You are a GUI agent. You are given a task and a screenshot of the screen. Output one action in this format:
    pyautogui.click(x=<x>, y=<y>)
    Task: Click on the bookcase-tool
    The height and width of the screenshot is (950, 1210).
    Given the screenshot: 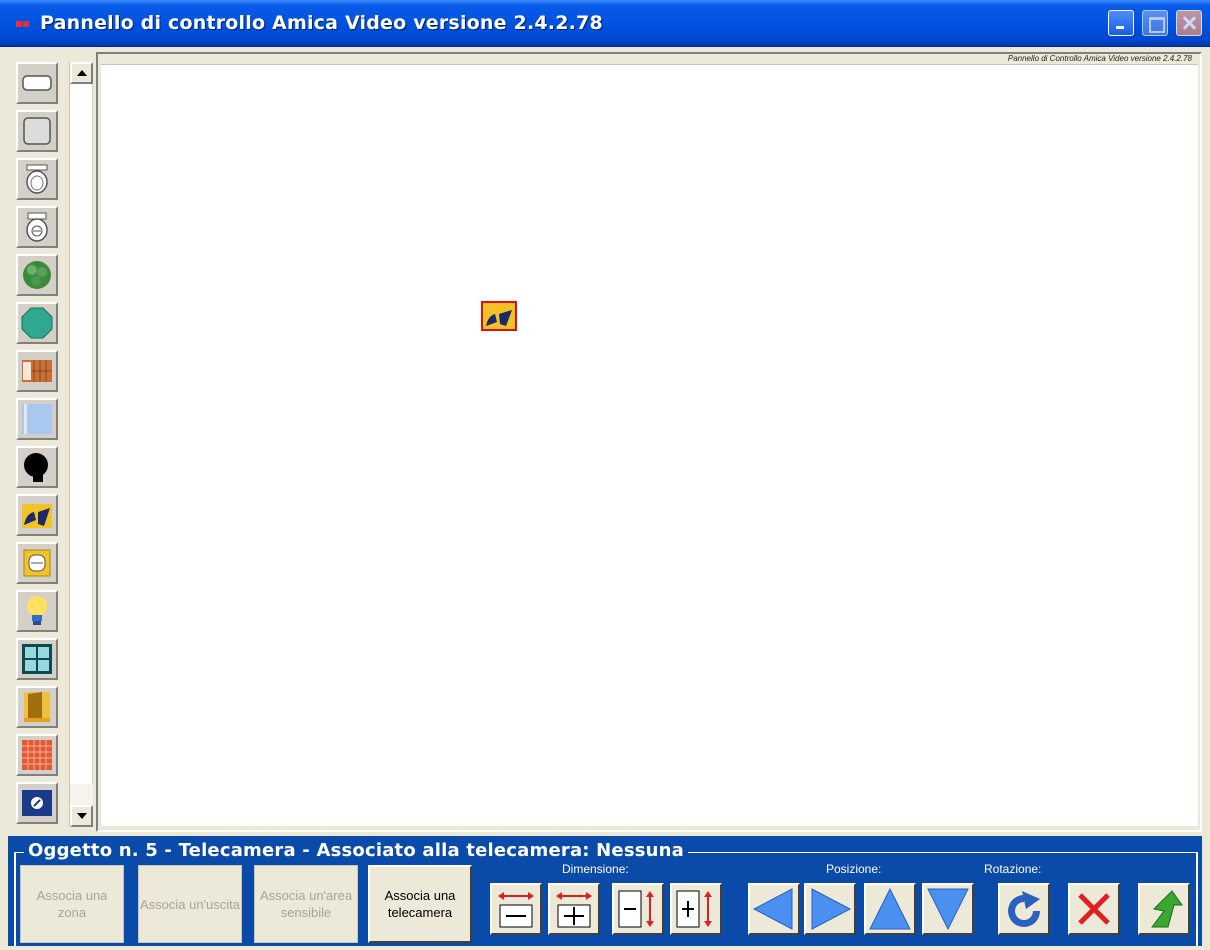 What is the action you would take?
    pyautogui.click(x=37, y=371)
    